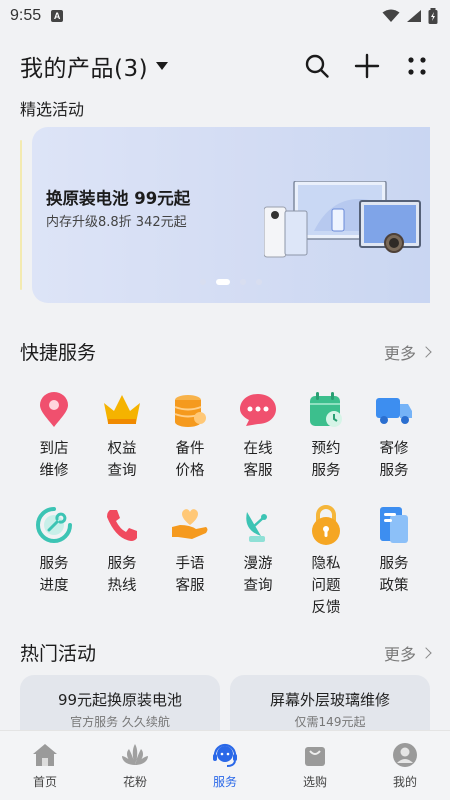 This screenshot has height=800, width=450. Describe the element at coordinates (326, 436) in the screenshot. I see `service-appointment: 预约服务` at that location.